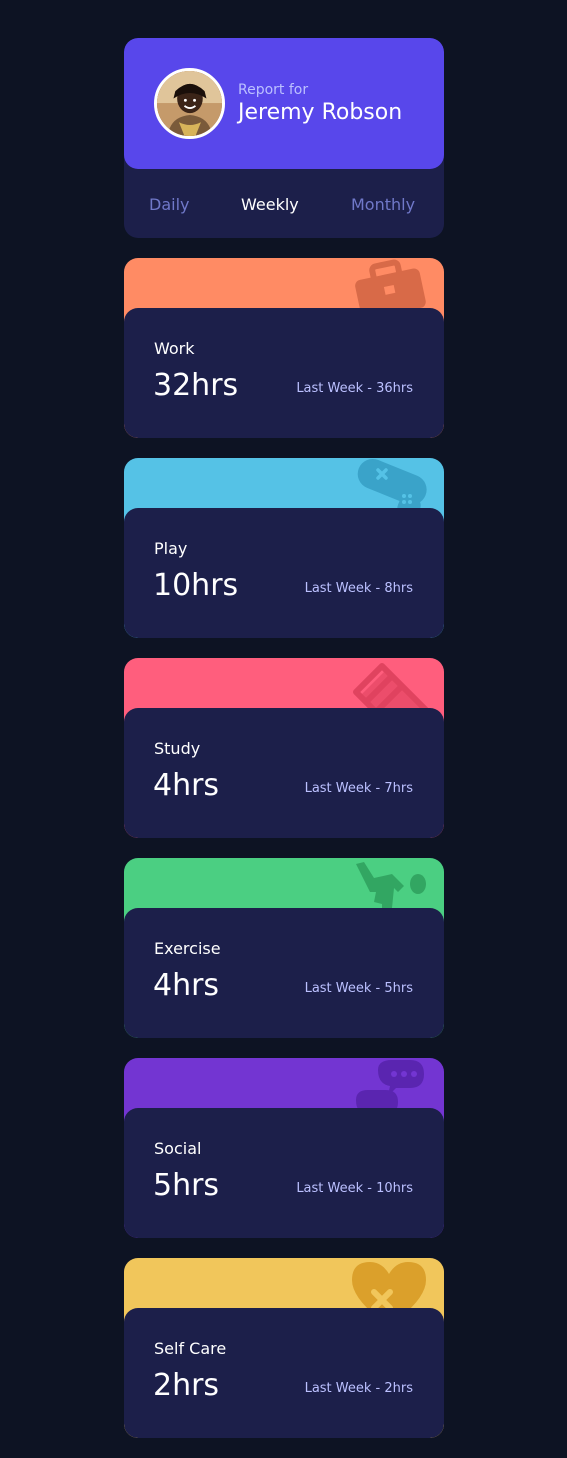  I want to click on card-body: Study 4hrs Last Week - 7hrs, so click(284, 773).